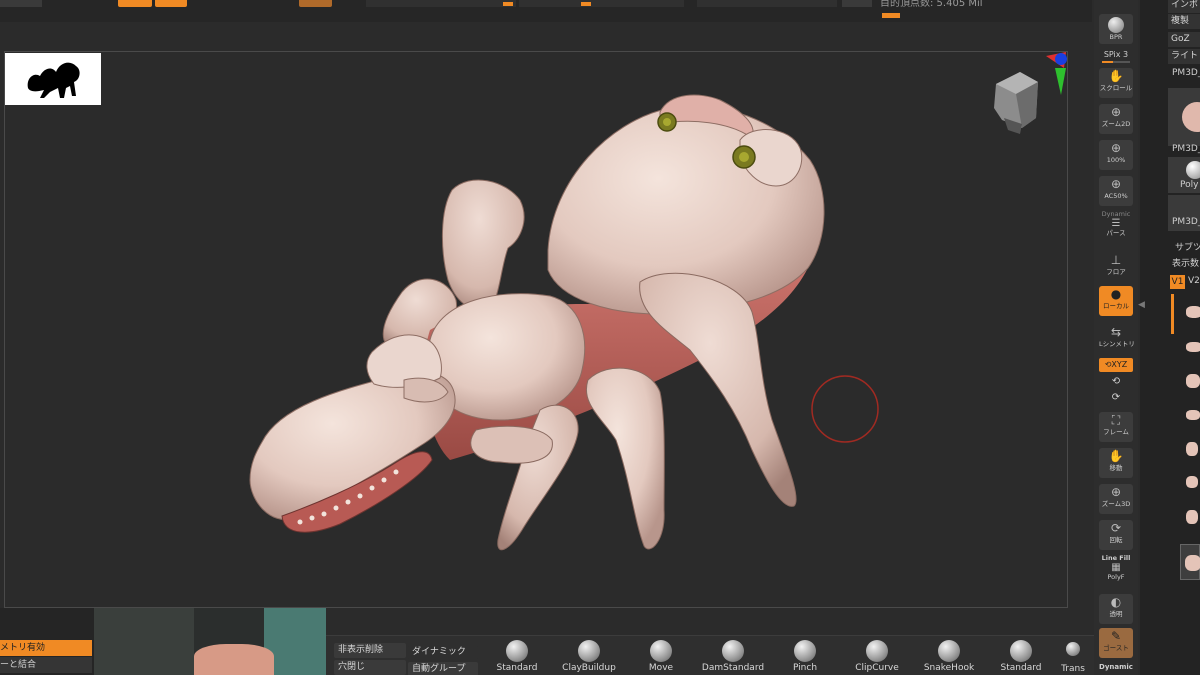  What do you see at coordinates (1116, 294) in the screenshot?
I see `local-icon: ●` at bounding box center [1116, 294].